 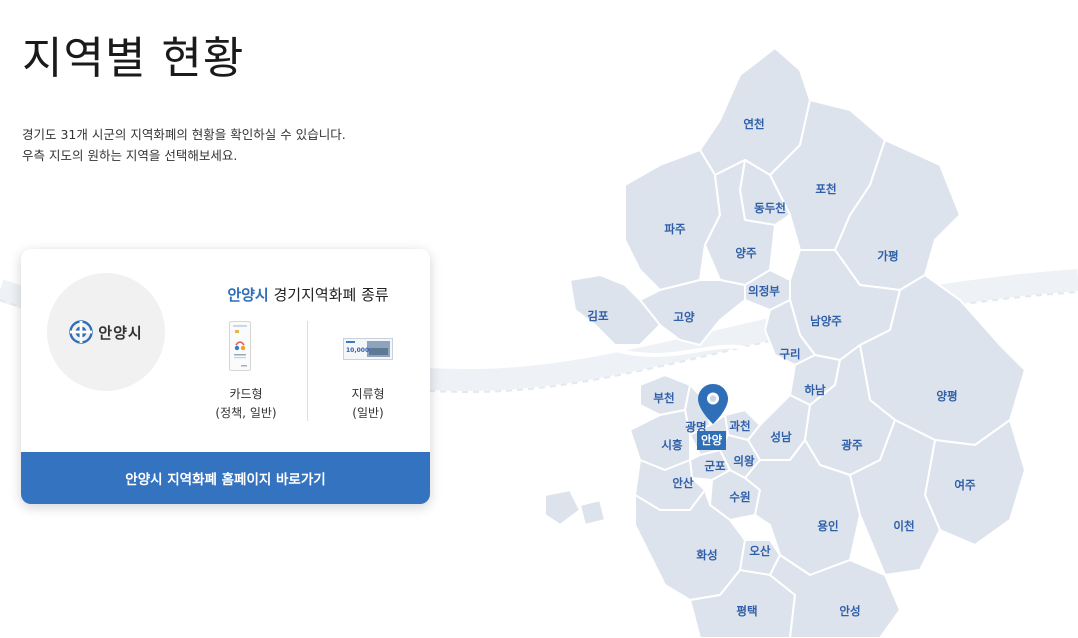 I want to click on currency-type-heading: 안양시 경기지역화폐 종류, so click(x=308, y=294).